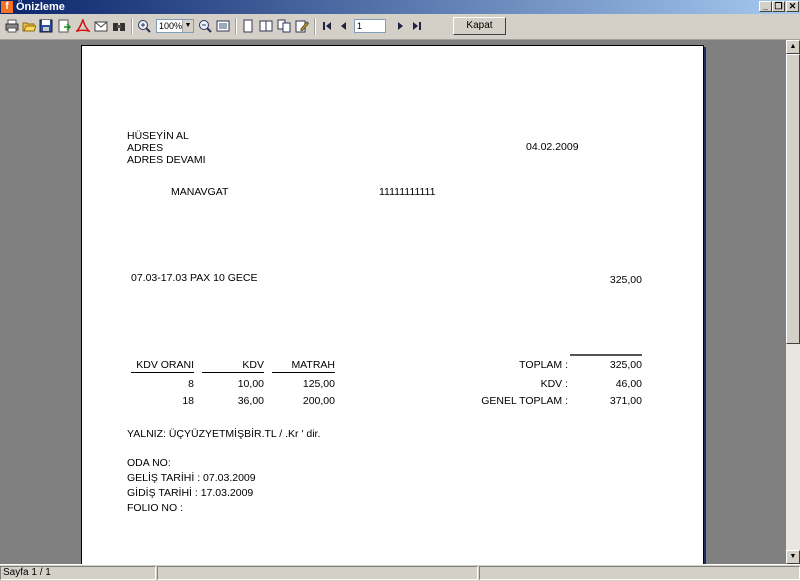  I want to click on line-item-amount: 325,00, so click(625, 280).